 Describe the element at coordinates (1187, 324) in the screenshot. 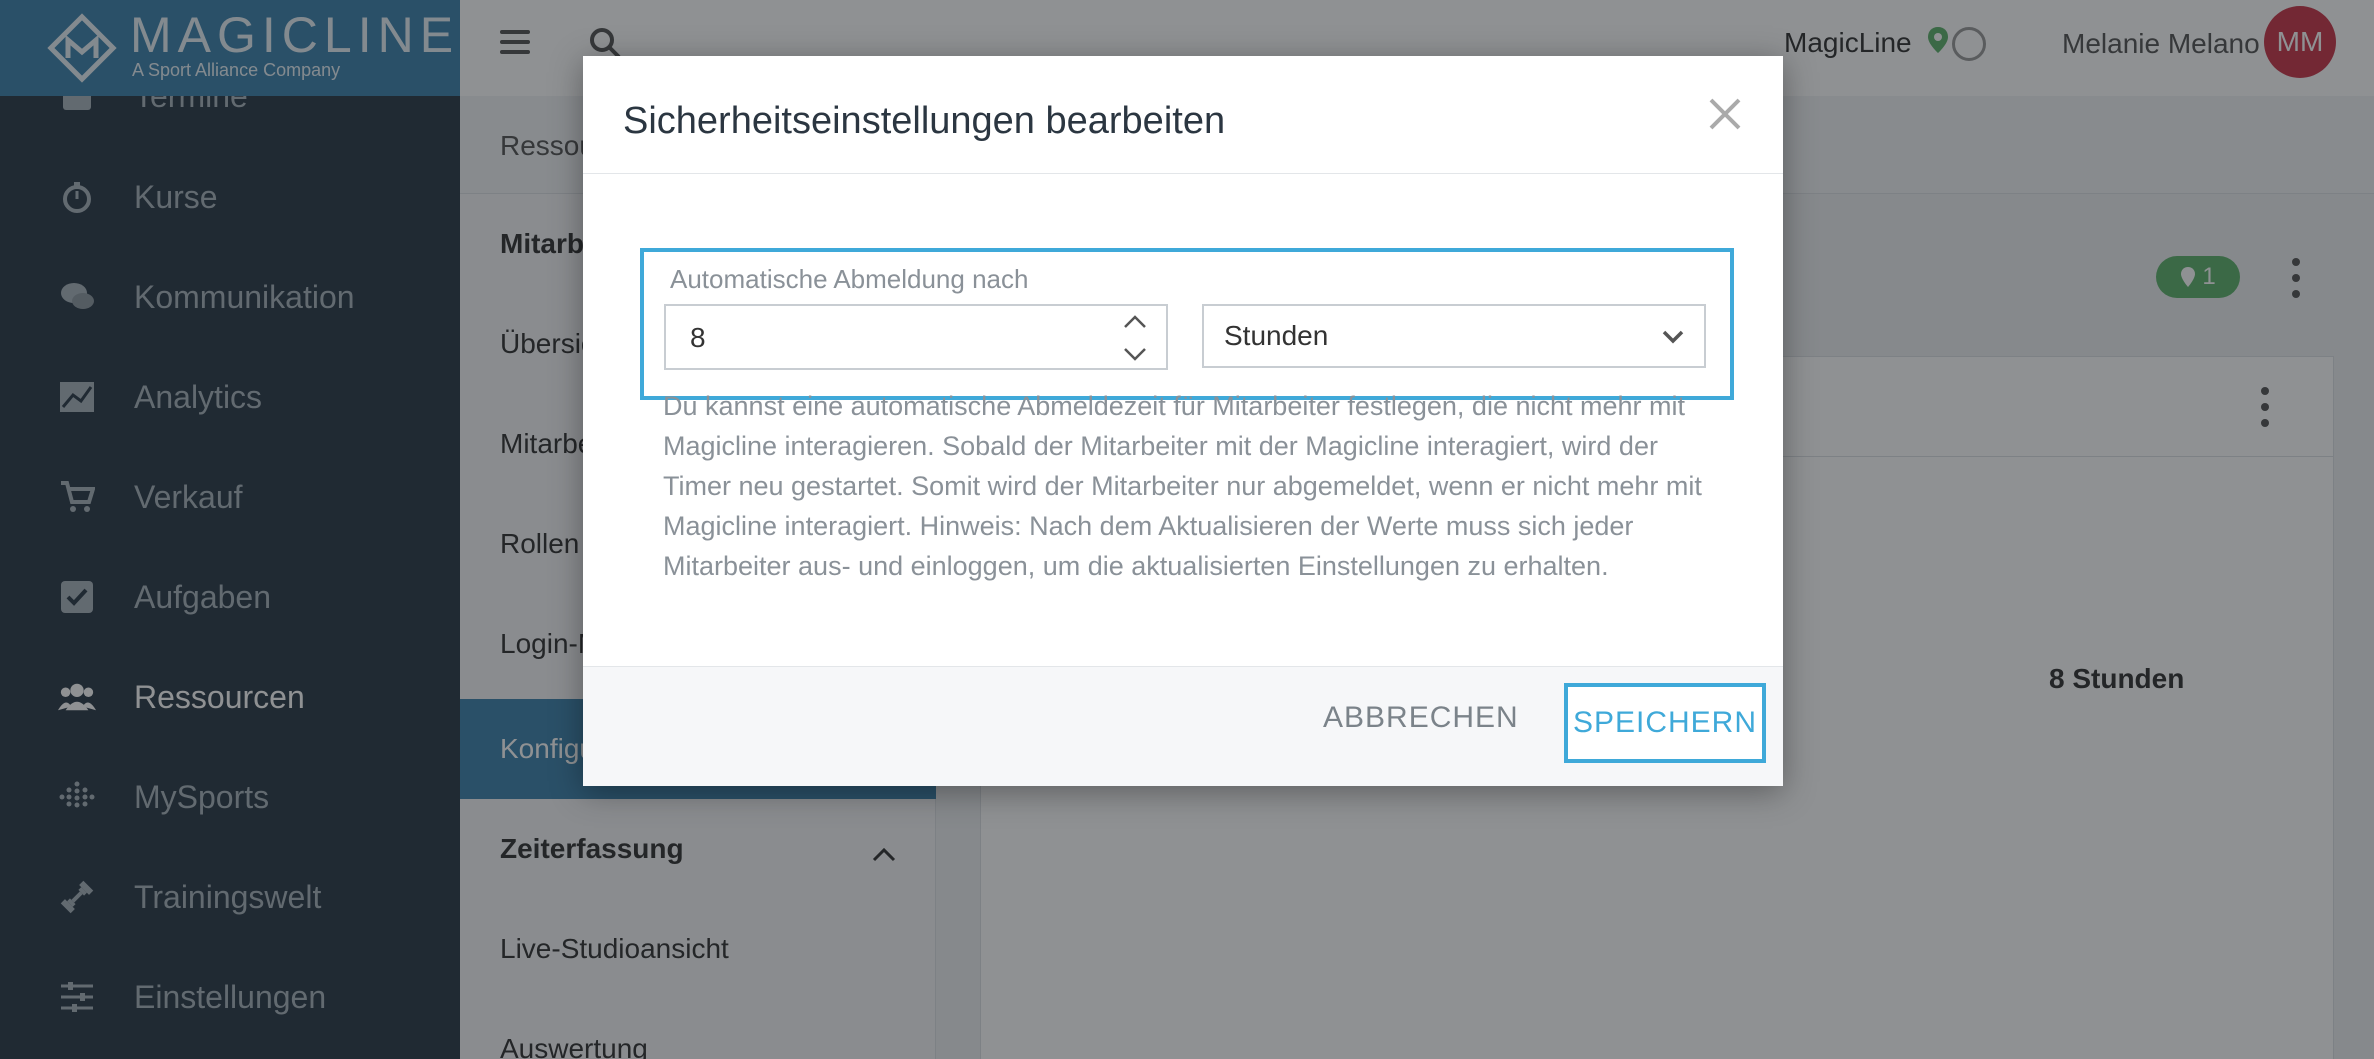

I see `auto-logout-field-group: Automatische Abmeldung nach 8 Stunden` at that location.